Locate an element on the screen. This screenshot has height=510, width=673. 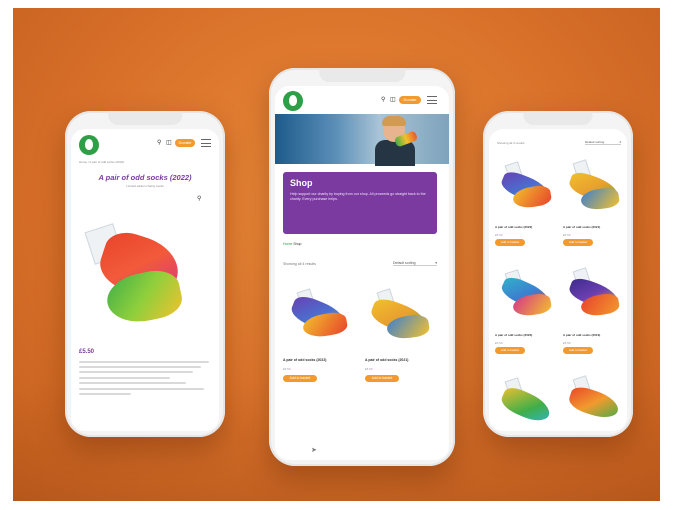
product-name: A pair of odd socks (2020) is located at coordinates (513, 335).